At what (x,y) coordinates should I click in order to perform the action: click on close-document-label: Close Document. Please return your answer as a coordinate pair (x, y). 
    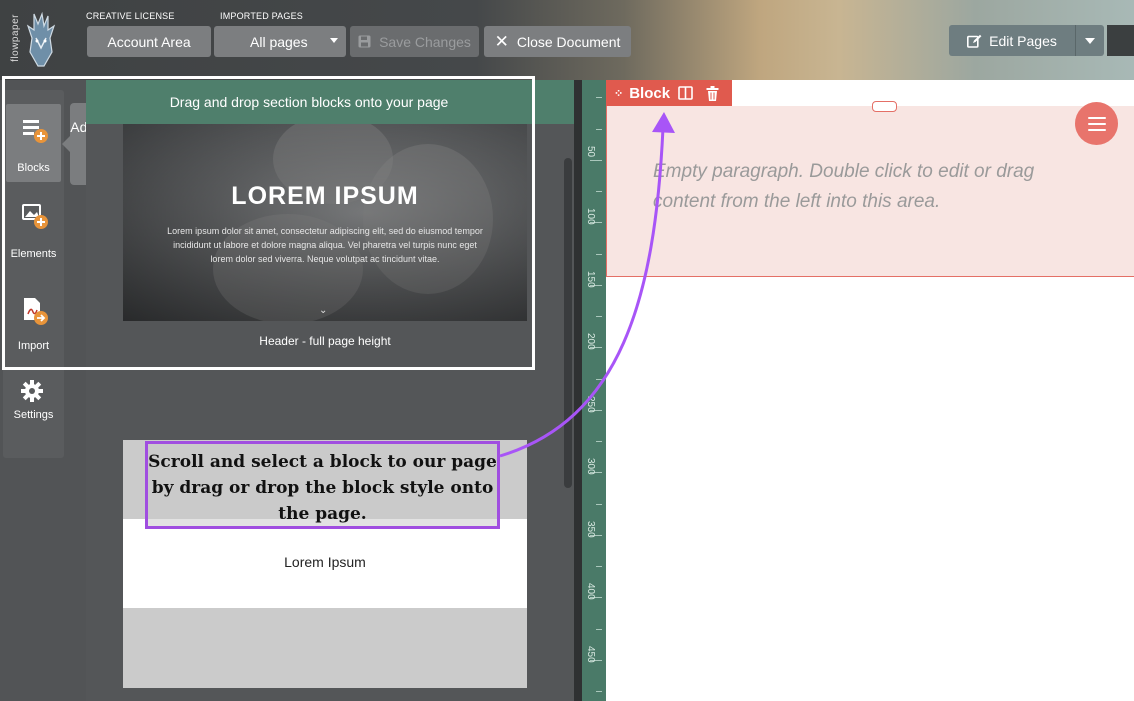
    Looking at the image, I should click on (568, 41).